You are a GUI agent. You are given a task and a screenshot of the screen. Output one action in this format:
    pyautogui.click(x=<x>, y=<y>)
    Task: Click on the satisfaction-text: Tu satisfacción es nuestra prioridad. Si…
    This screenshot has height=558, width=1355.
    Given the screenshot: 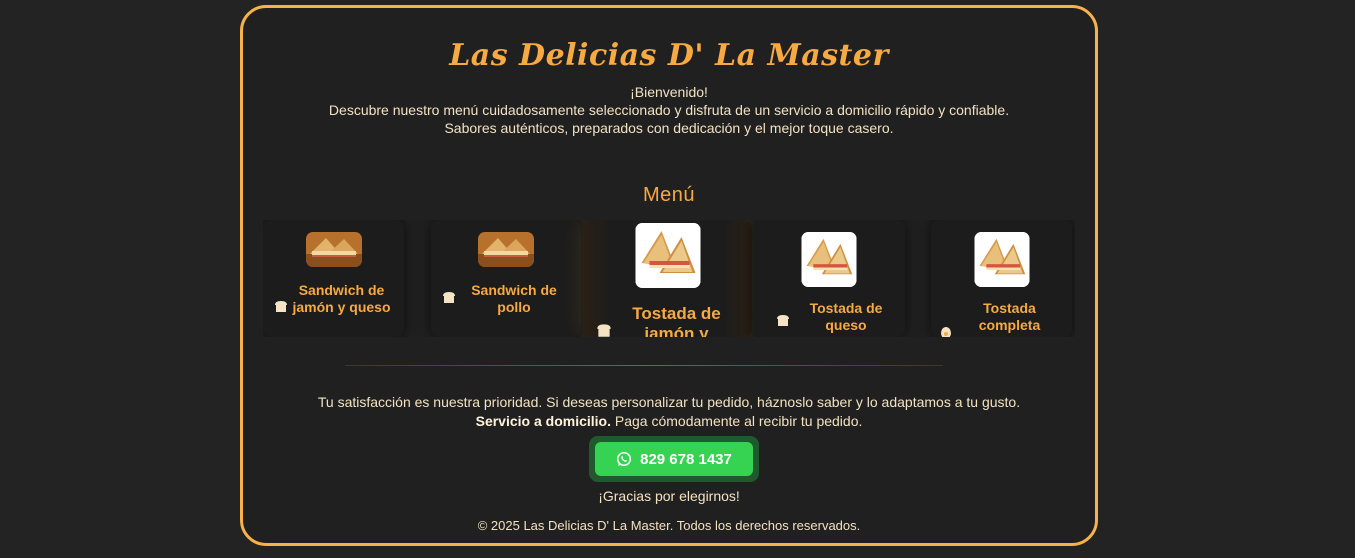 What is the action you would take?
    pyautogui.click(x=669, y=402)
    